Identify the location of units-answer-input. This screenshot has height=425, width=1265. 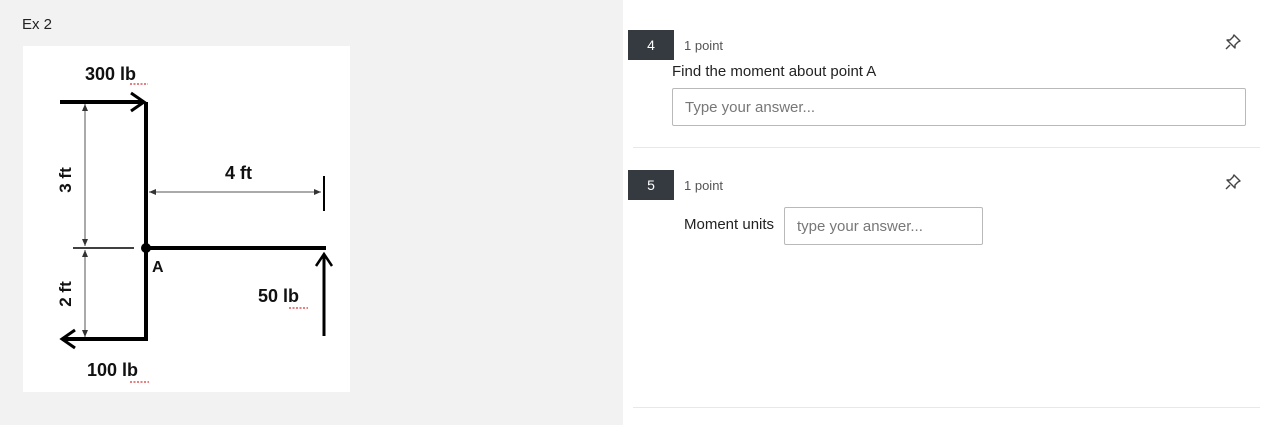
(883, 226).